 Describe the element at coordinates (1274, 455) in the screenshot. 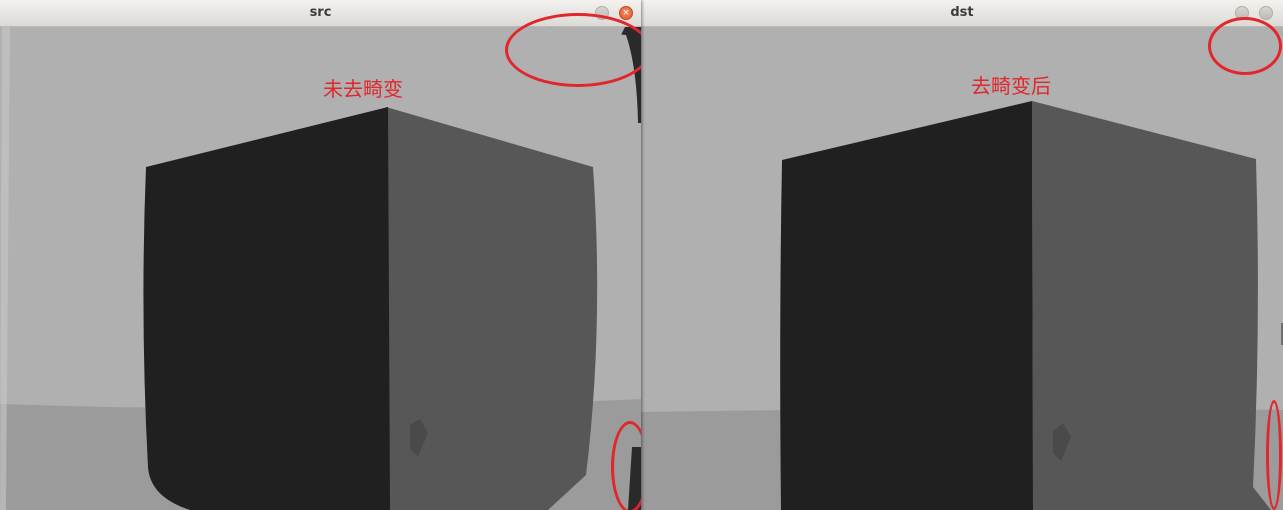

I see `dst-annotation-bottom-right` at that location.